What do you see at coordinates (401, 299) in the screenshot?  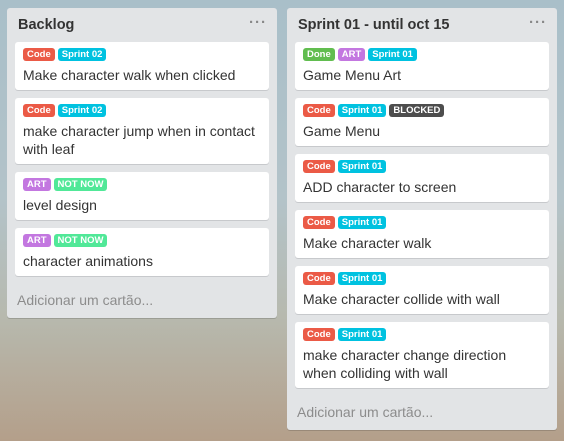 I see `card-title: Make character collide with wall` at bounding box center [401, 299].